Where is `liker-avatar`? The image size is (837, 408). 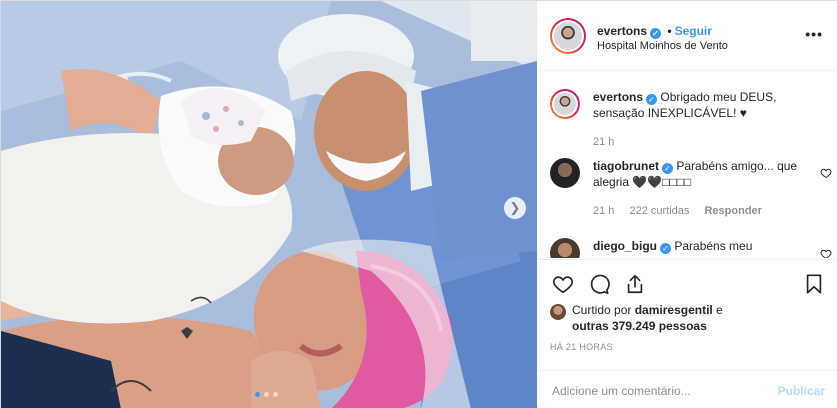 liker-avatar is located at coordinates (558, 312).